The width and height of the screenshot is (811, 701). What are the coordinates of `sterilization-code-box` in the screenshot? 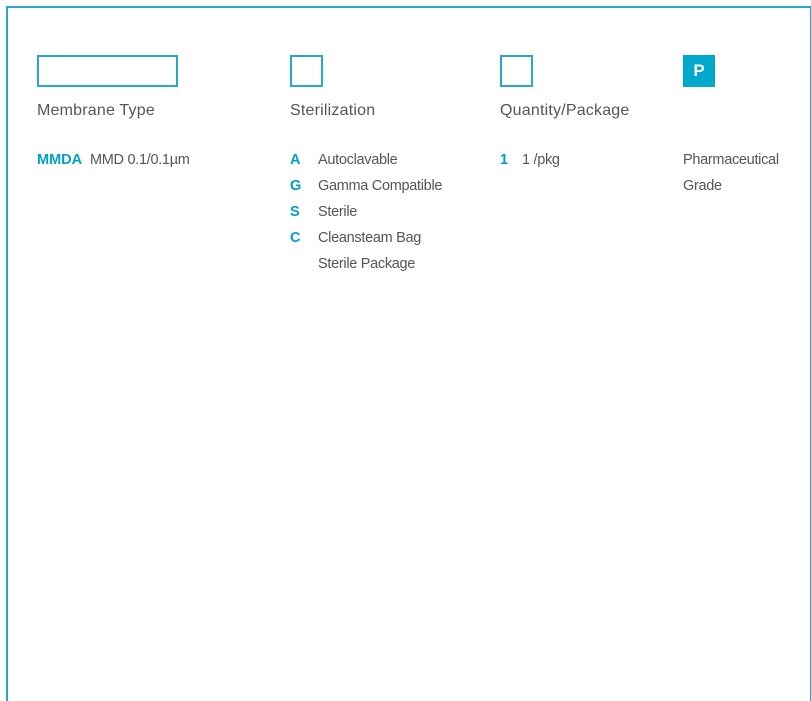 It's located at (306, 71).